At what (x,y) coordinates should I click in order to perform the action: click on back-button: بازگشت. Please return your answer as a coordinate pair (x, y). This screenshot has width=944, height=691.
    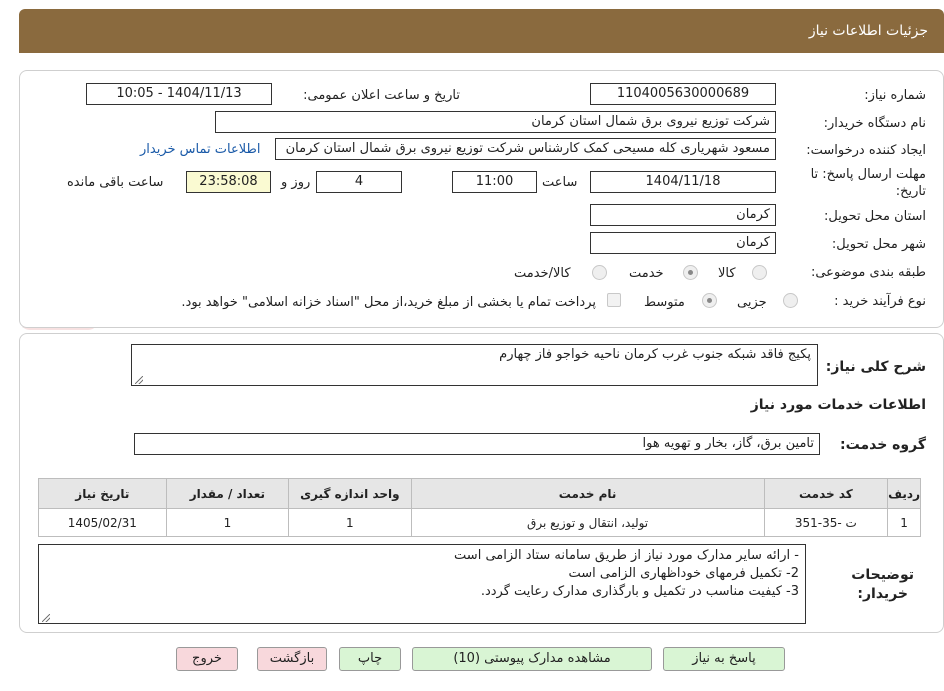
    Looking at the image, I should click on (292, 659).